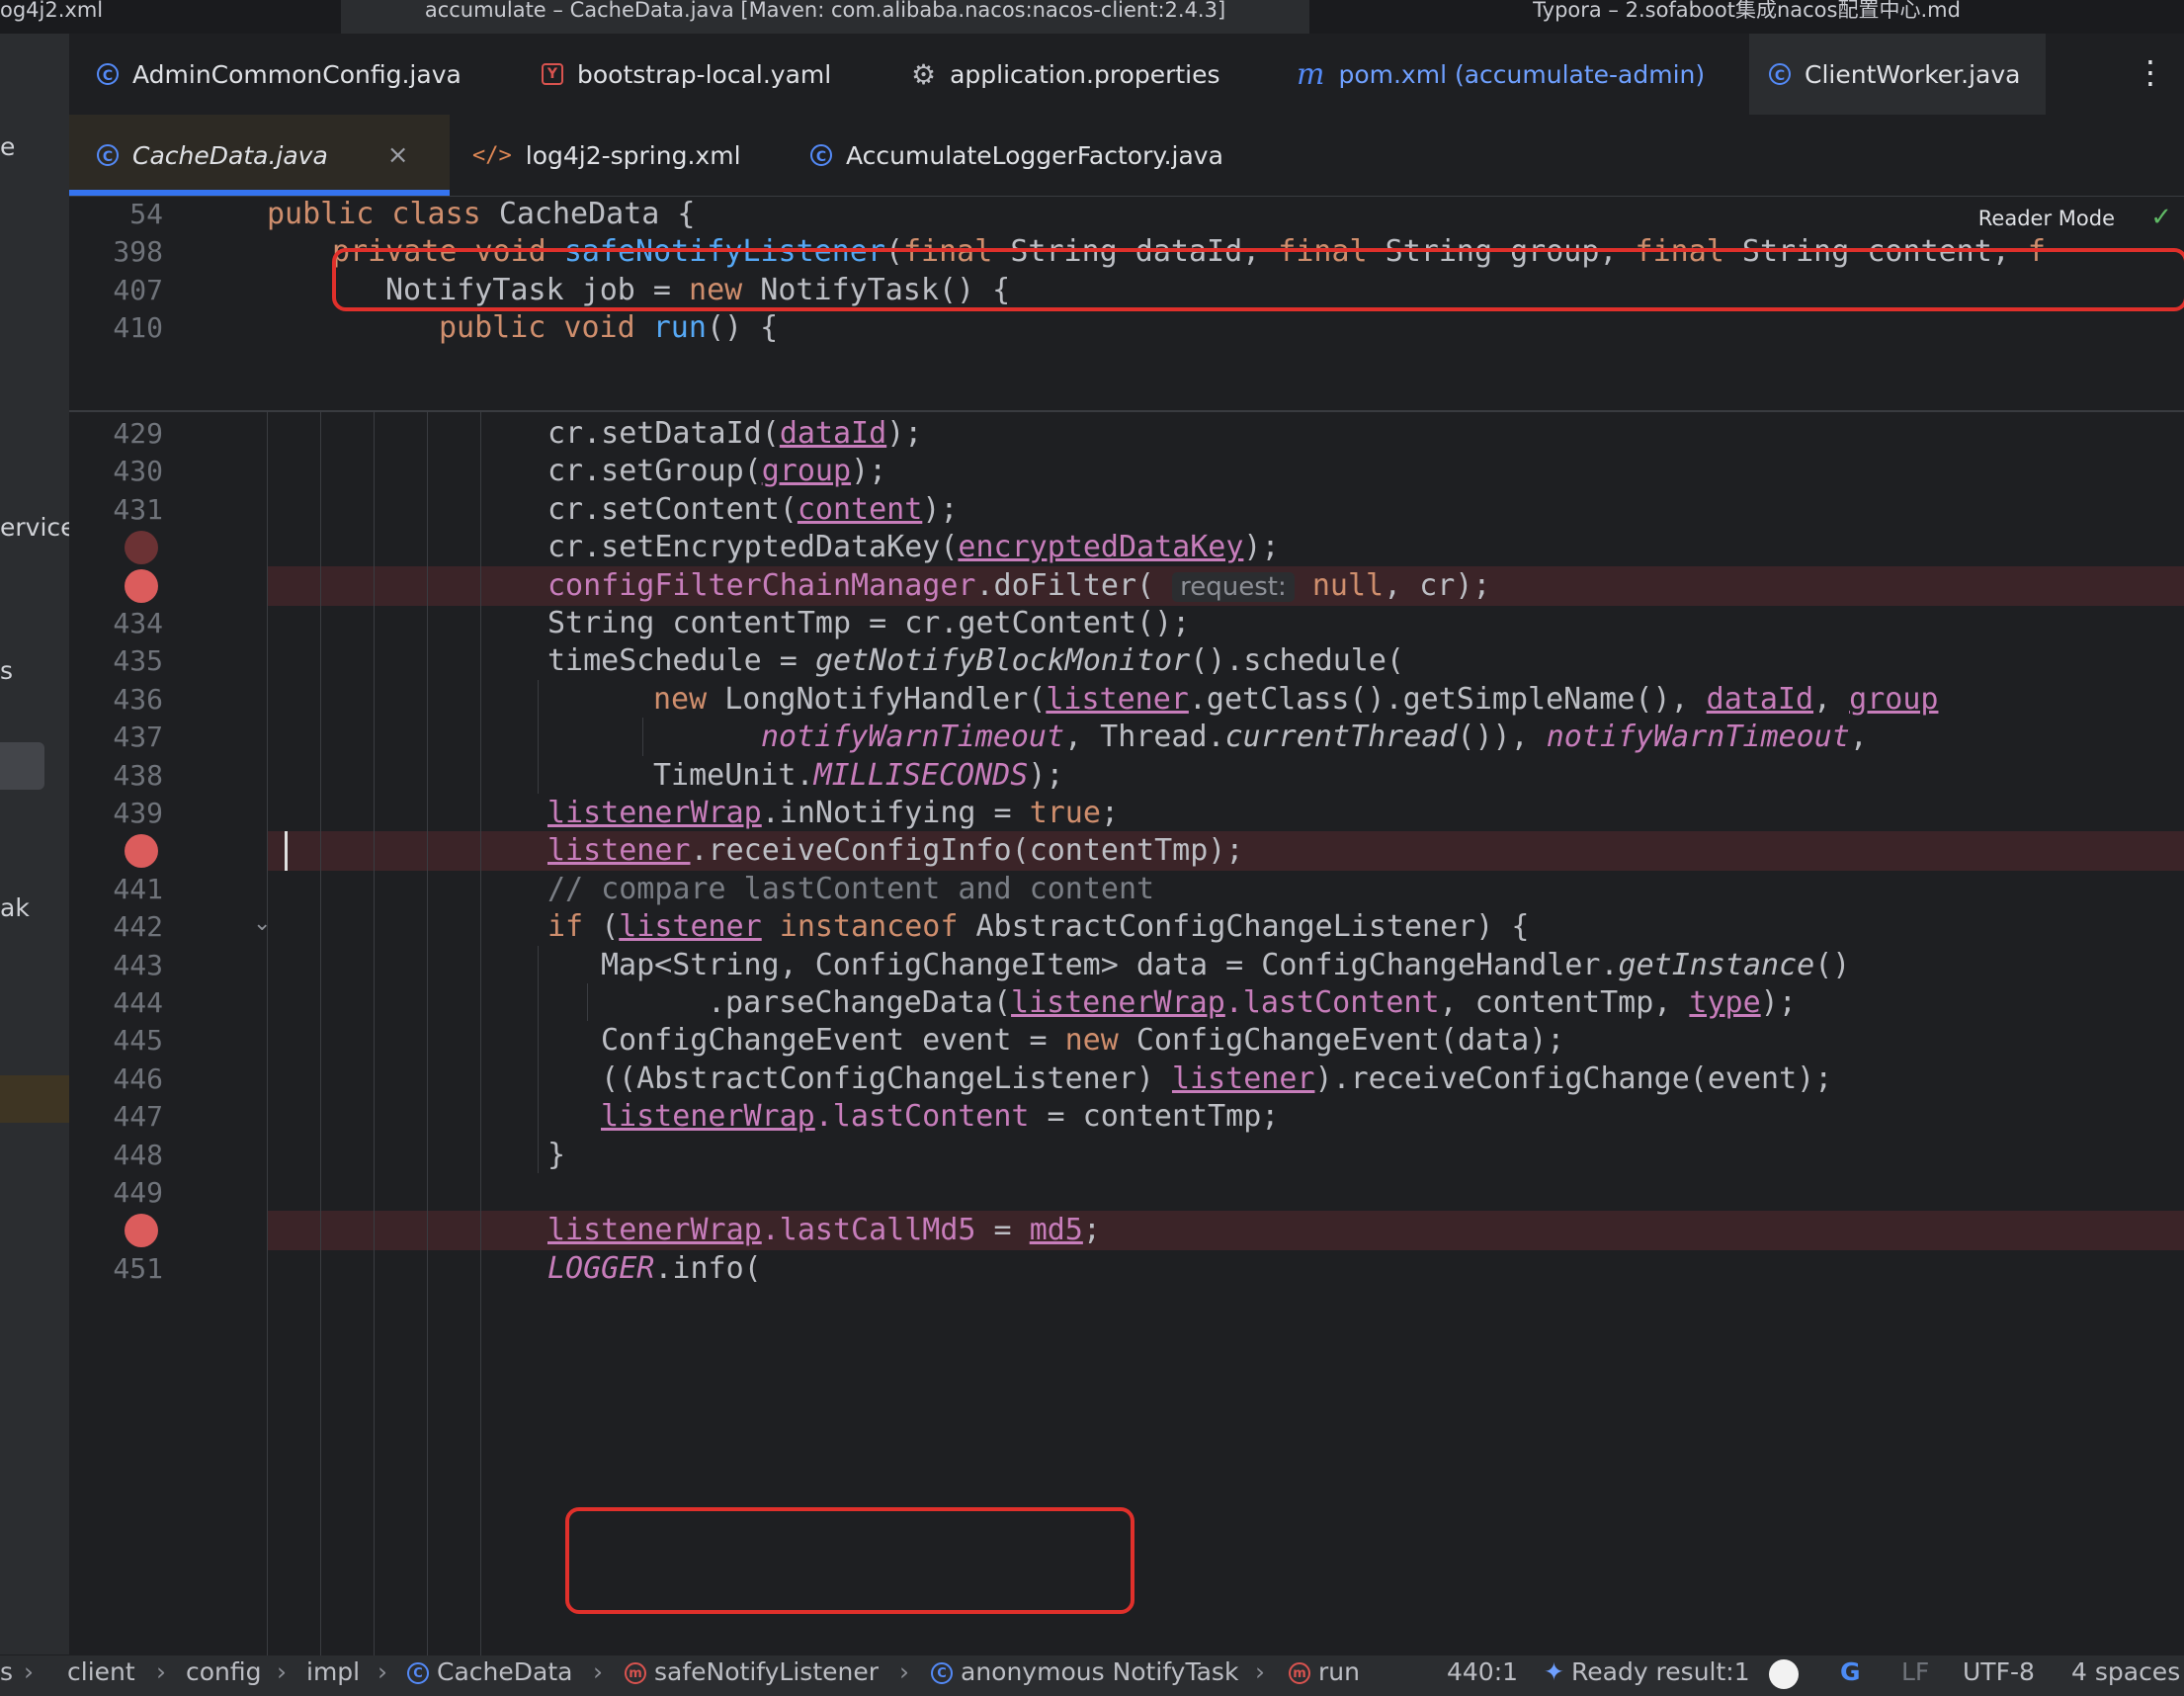 The width and height of the screenshot is (2184, 1696). I want to click on tab-label: application.properties, so click(1085, 74).